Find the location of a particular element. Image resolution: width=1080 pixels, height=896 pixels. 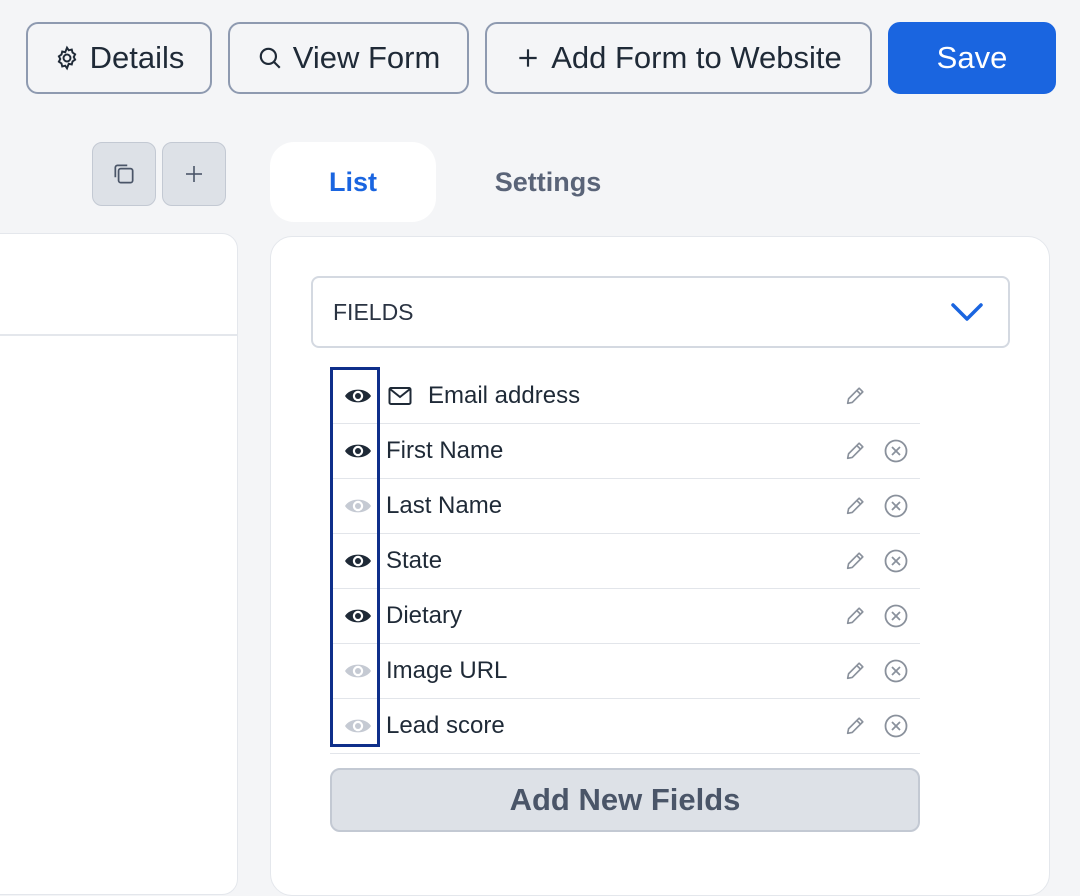

field-label: Last Name is located at coordinates (444, 505).